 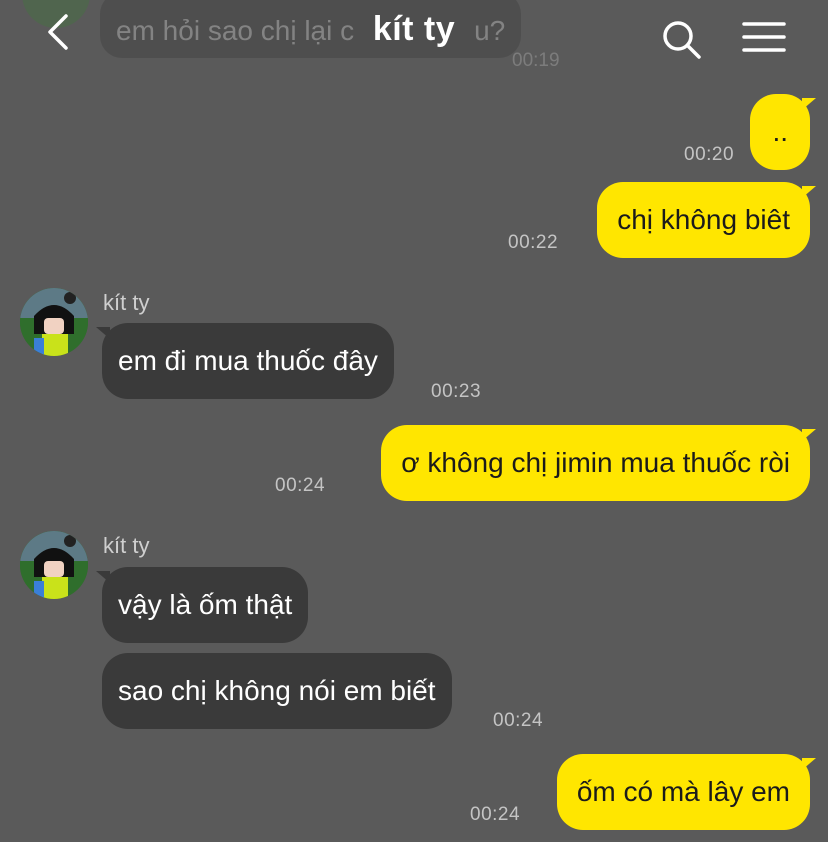 I want to click on message-bubble-incoming: sao chị không nói em biết, so click(x=277, y=691).